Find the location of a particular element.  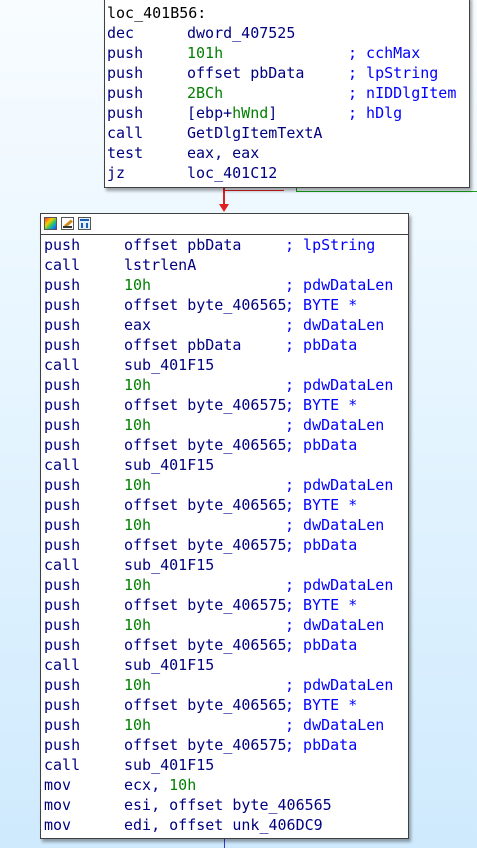

operand: eax, eax is located at coordinates (223, 153).